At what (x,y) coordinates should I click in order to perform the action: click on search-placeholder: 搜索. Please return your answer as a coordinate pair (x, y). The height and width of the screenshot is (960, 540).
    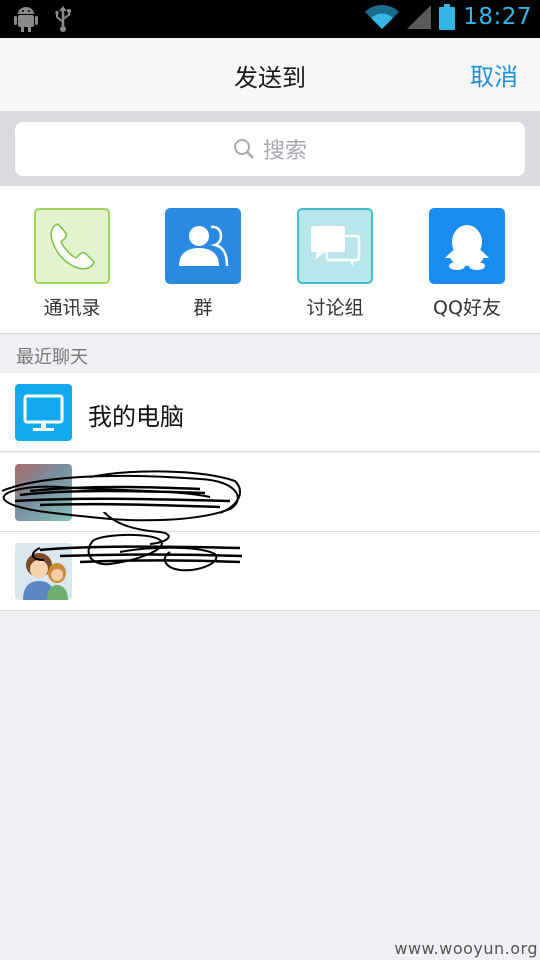
    Looking at the image, I should click on (284, 151).